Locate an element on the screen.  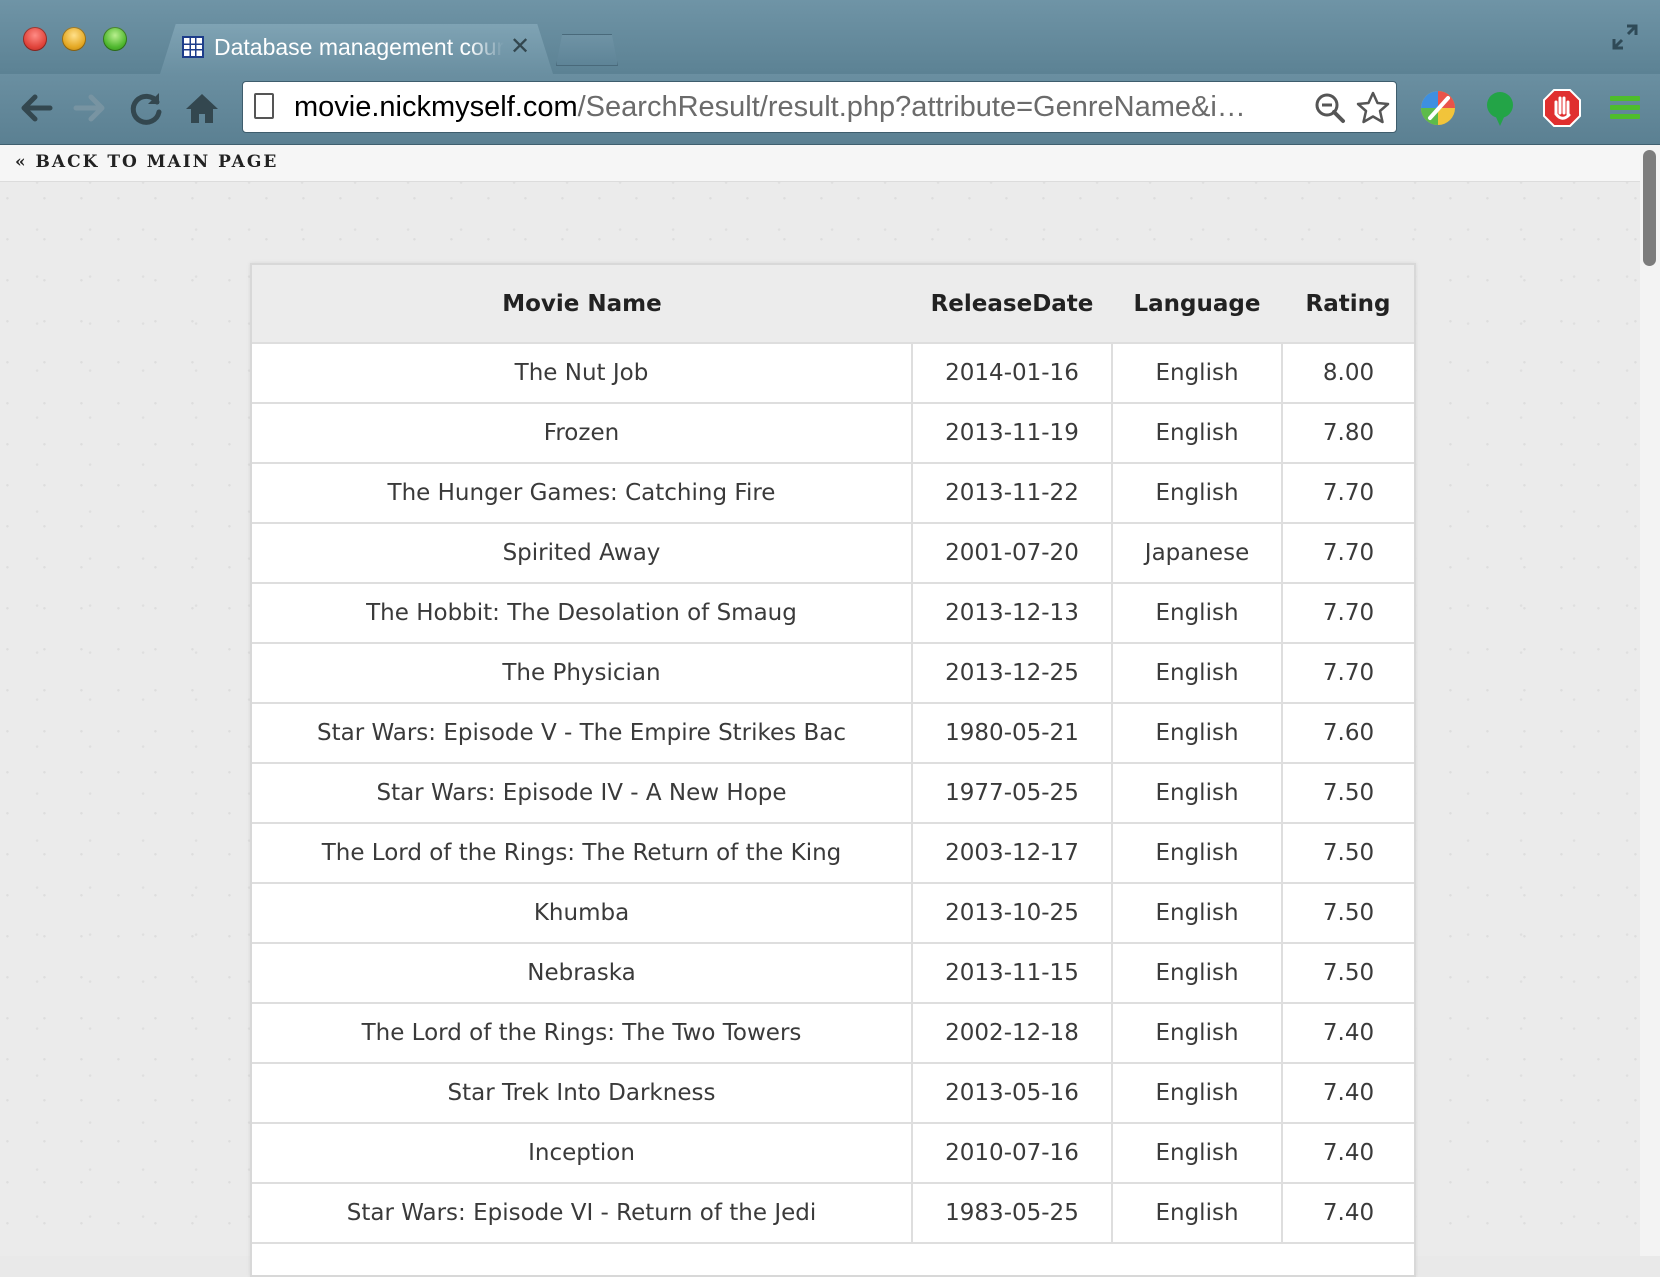
release-date-cell: 1980-05-21 is located at coordinates (1012, 733).